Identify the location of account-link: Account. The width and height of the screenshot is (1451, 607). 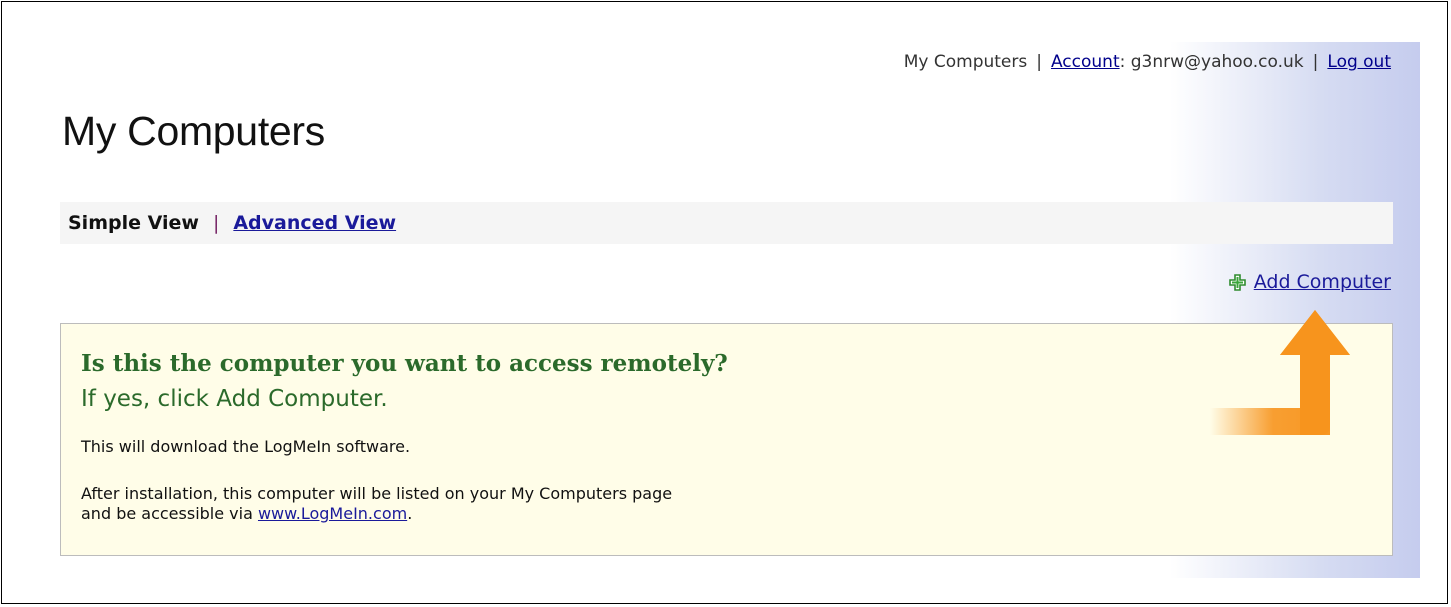
(1085, 62).